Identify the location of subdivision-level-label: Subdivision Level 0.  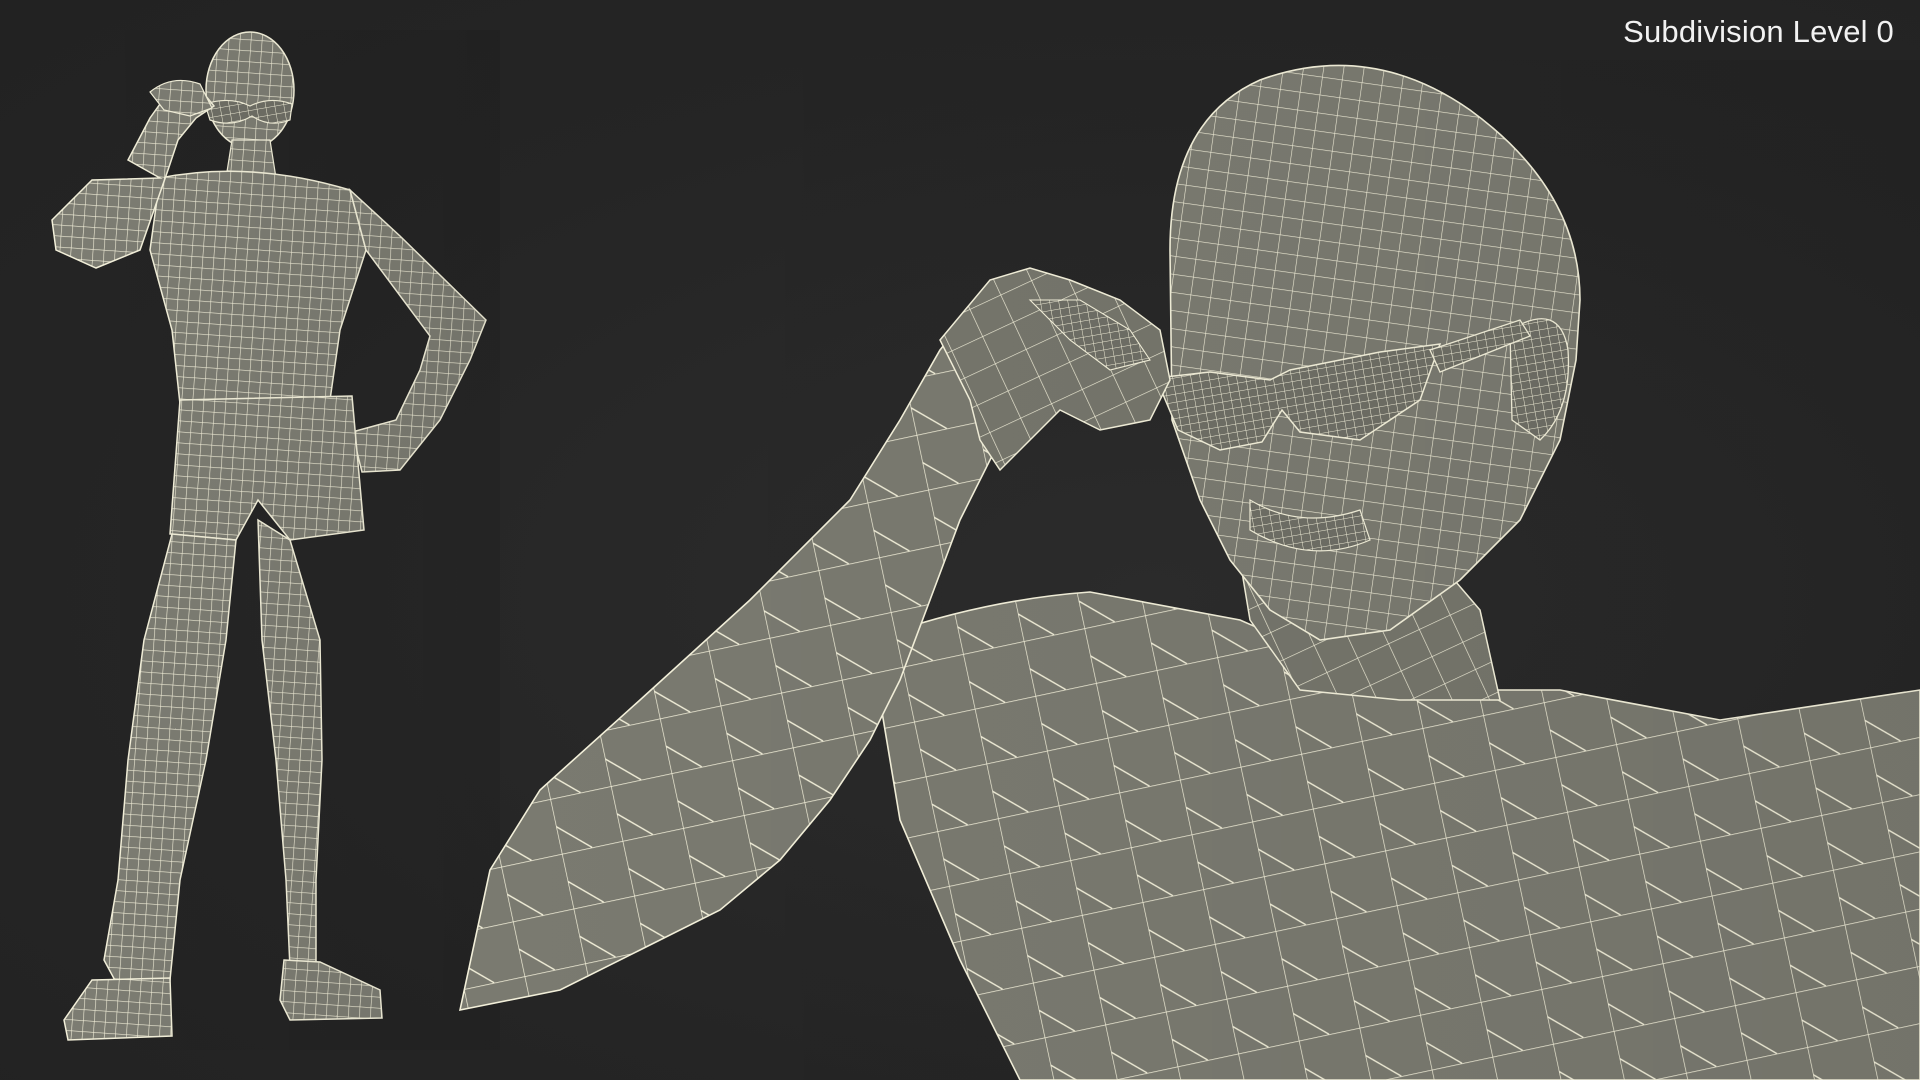
(1758, 31).